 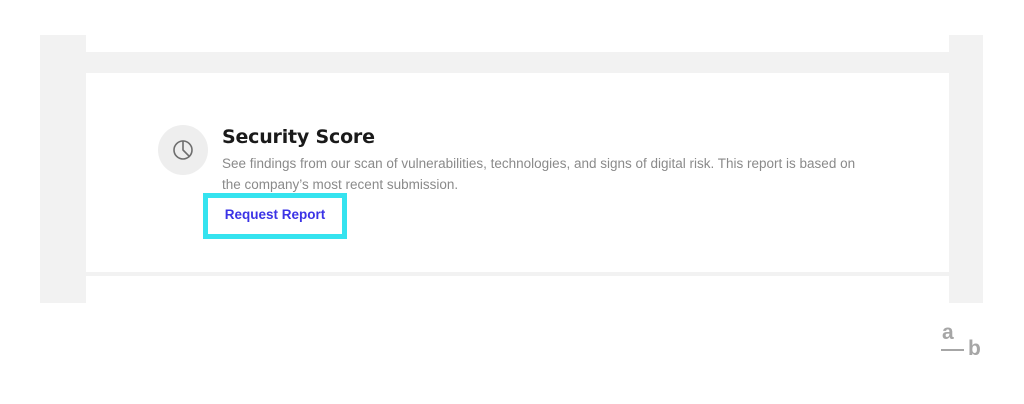 What do you see at coordinates (948, 332) in the screenshot?
I see `logo-letter-a: a` at bounding box center [948, 332].